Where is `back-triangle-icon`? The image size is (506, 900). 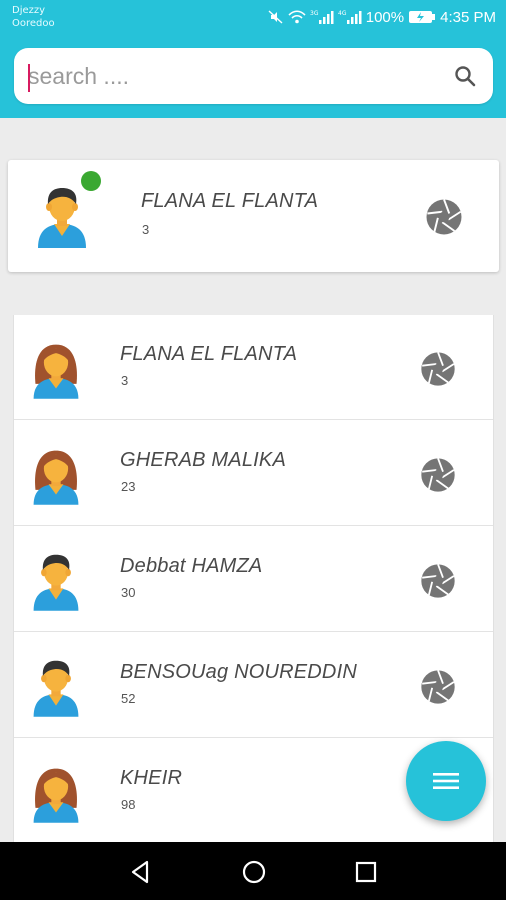 back-triangle-icon is located at coordinates (140, 872).